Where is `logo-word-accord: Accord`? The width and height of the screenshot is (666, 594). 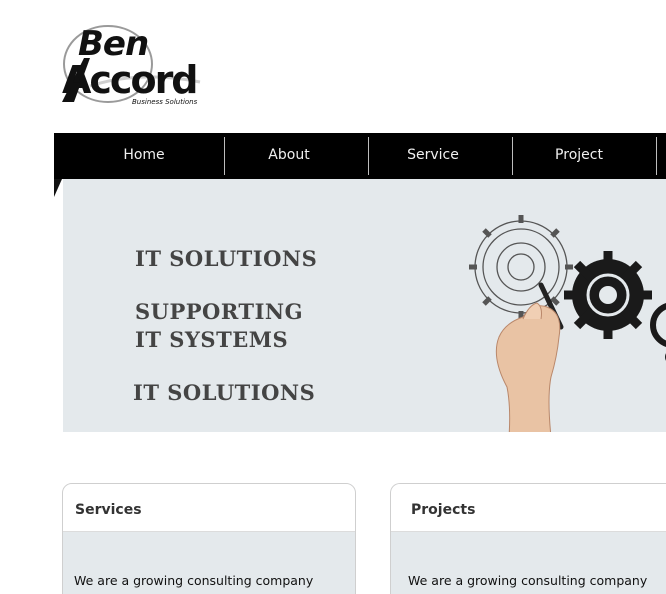 logo-word-accord: Accord is located at coordinates (130, 80).